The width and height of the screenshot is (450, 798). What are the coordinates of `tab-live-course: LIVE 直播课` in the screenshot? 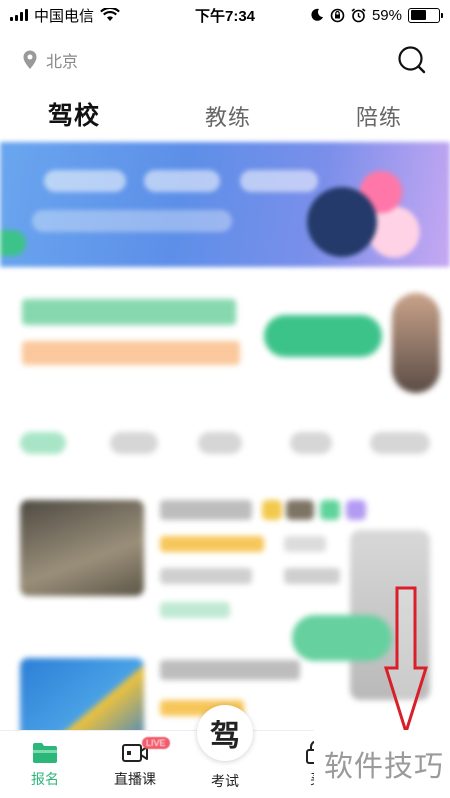 It's located at (135, 763).